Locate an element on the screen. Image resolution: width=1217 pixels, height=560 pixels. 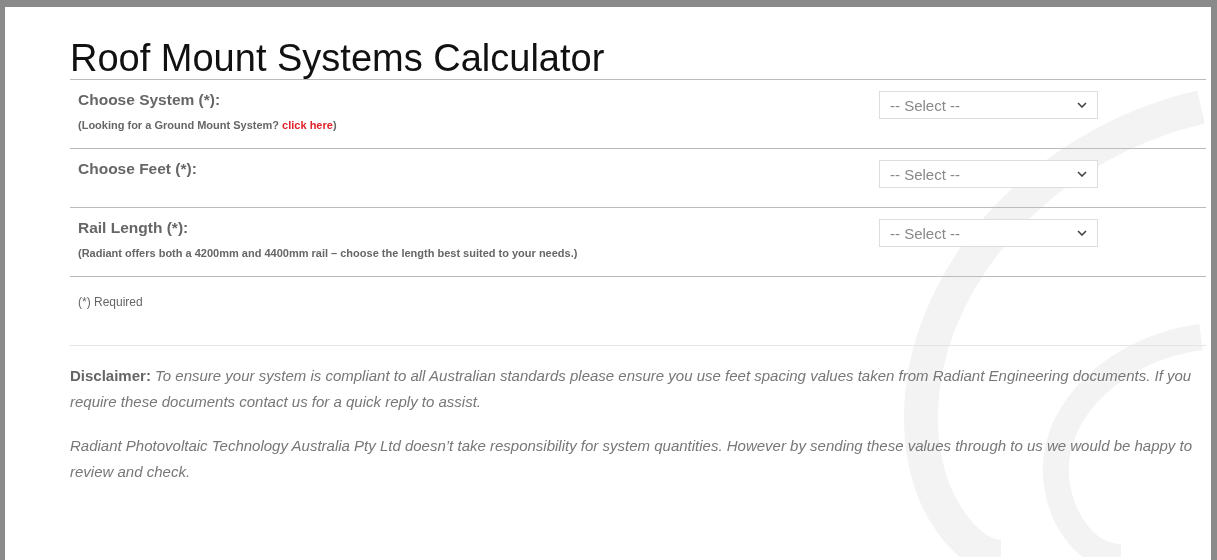
field-note: (Radiant offers both a 4200mm and 4400mm rail – choose the length best suited to your needs.) is located at coordinates (328, 253).